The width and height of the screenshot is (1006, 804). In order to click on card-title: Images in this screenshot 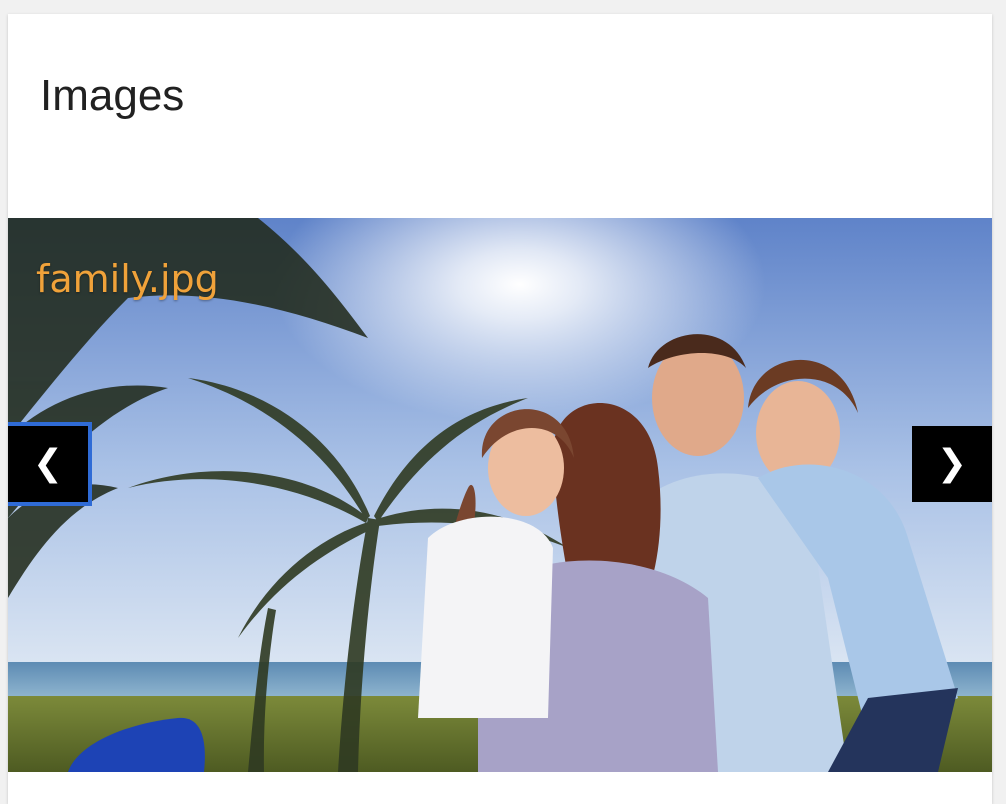, I will do `click(112, 95)`.